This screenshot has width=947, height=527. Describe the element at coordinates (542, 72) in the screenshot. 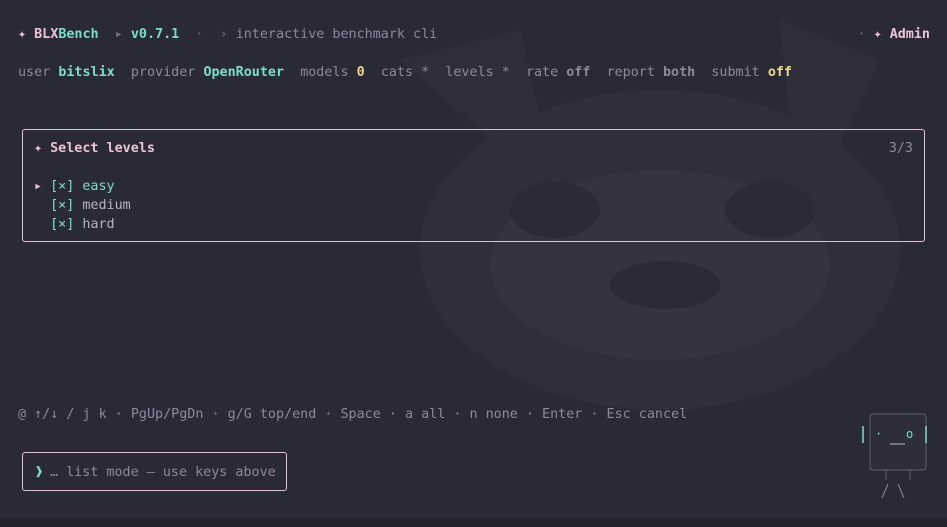

I see `status-rate-label: rate` at that location.